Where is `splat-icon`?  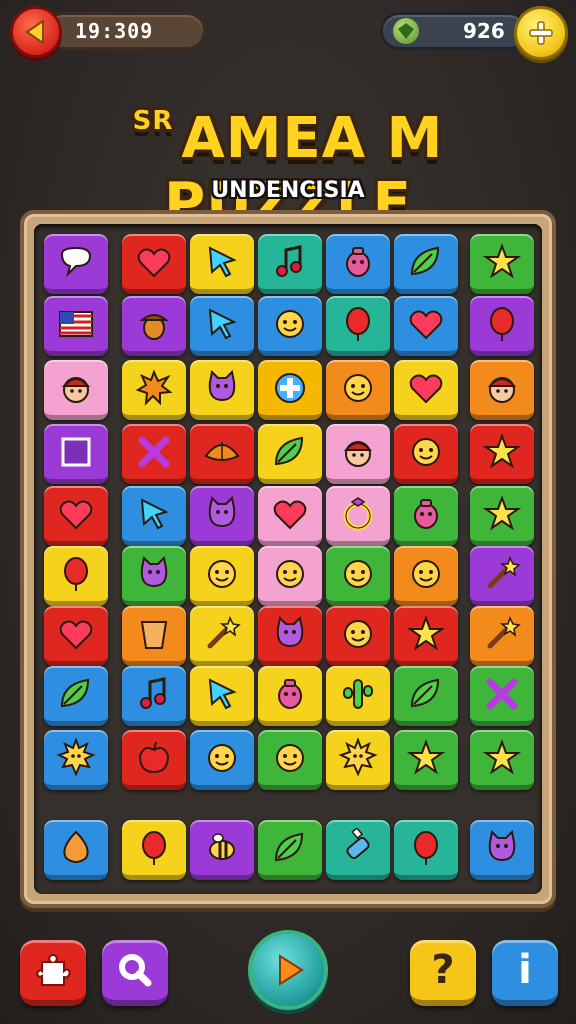 splat-icon is located at coordinates (154, 387).